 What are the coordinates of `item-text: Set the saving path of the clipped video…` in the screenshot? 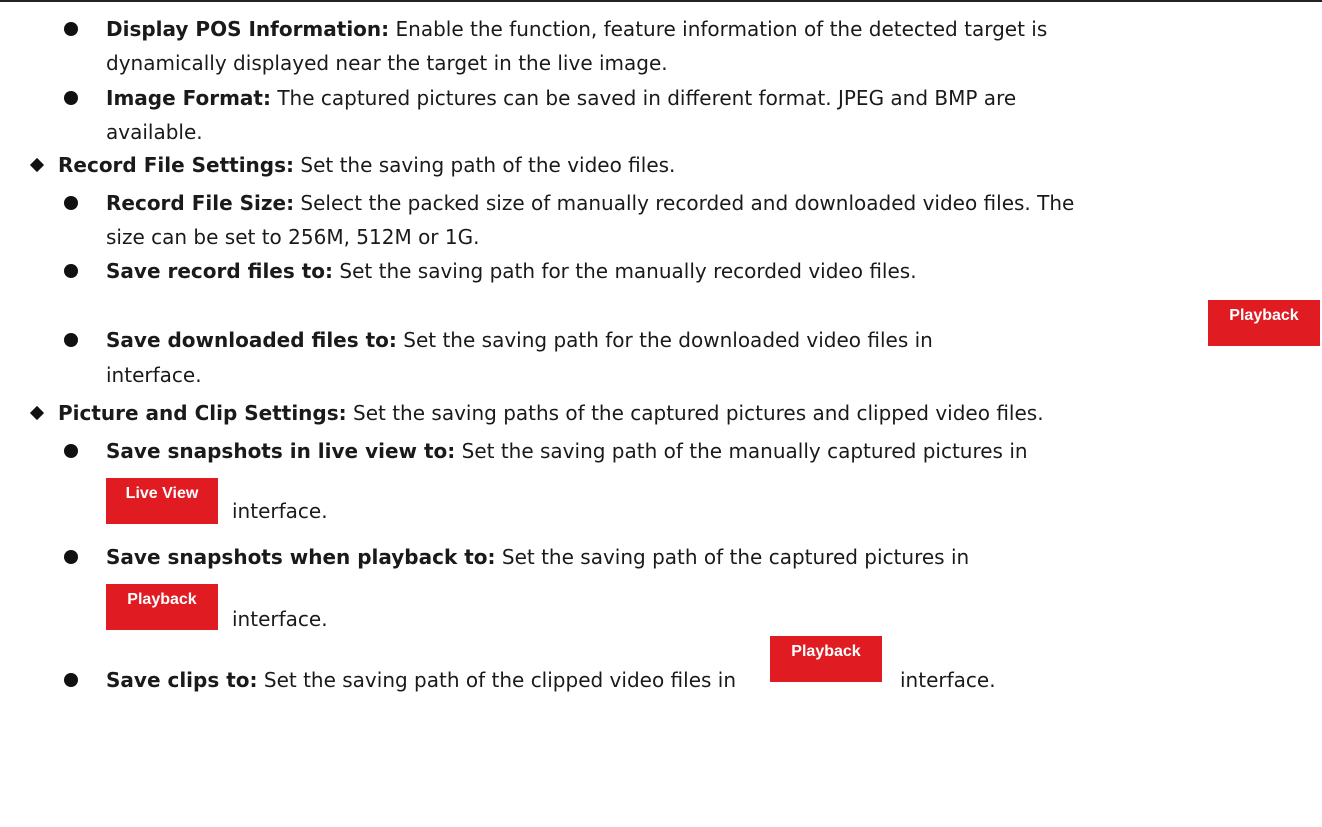 It's located at (497, 680).